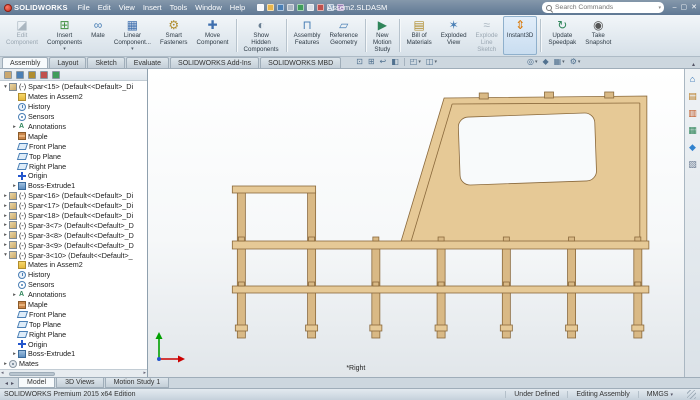 The image size is (700, 400). What do you see at coordinates (693, 64) in the screenshot?
I see `collapse-ribbon-icon: ▴` at bounding box center [693, 64].